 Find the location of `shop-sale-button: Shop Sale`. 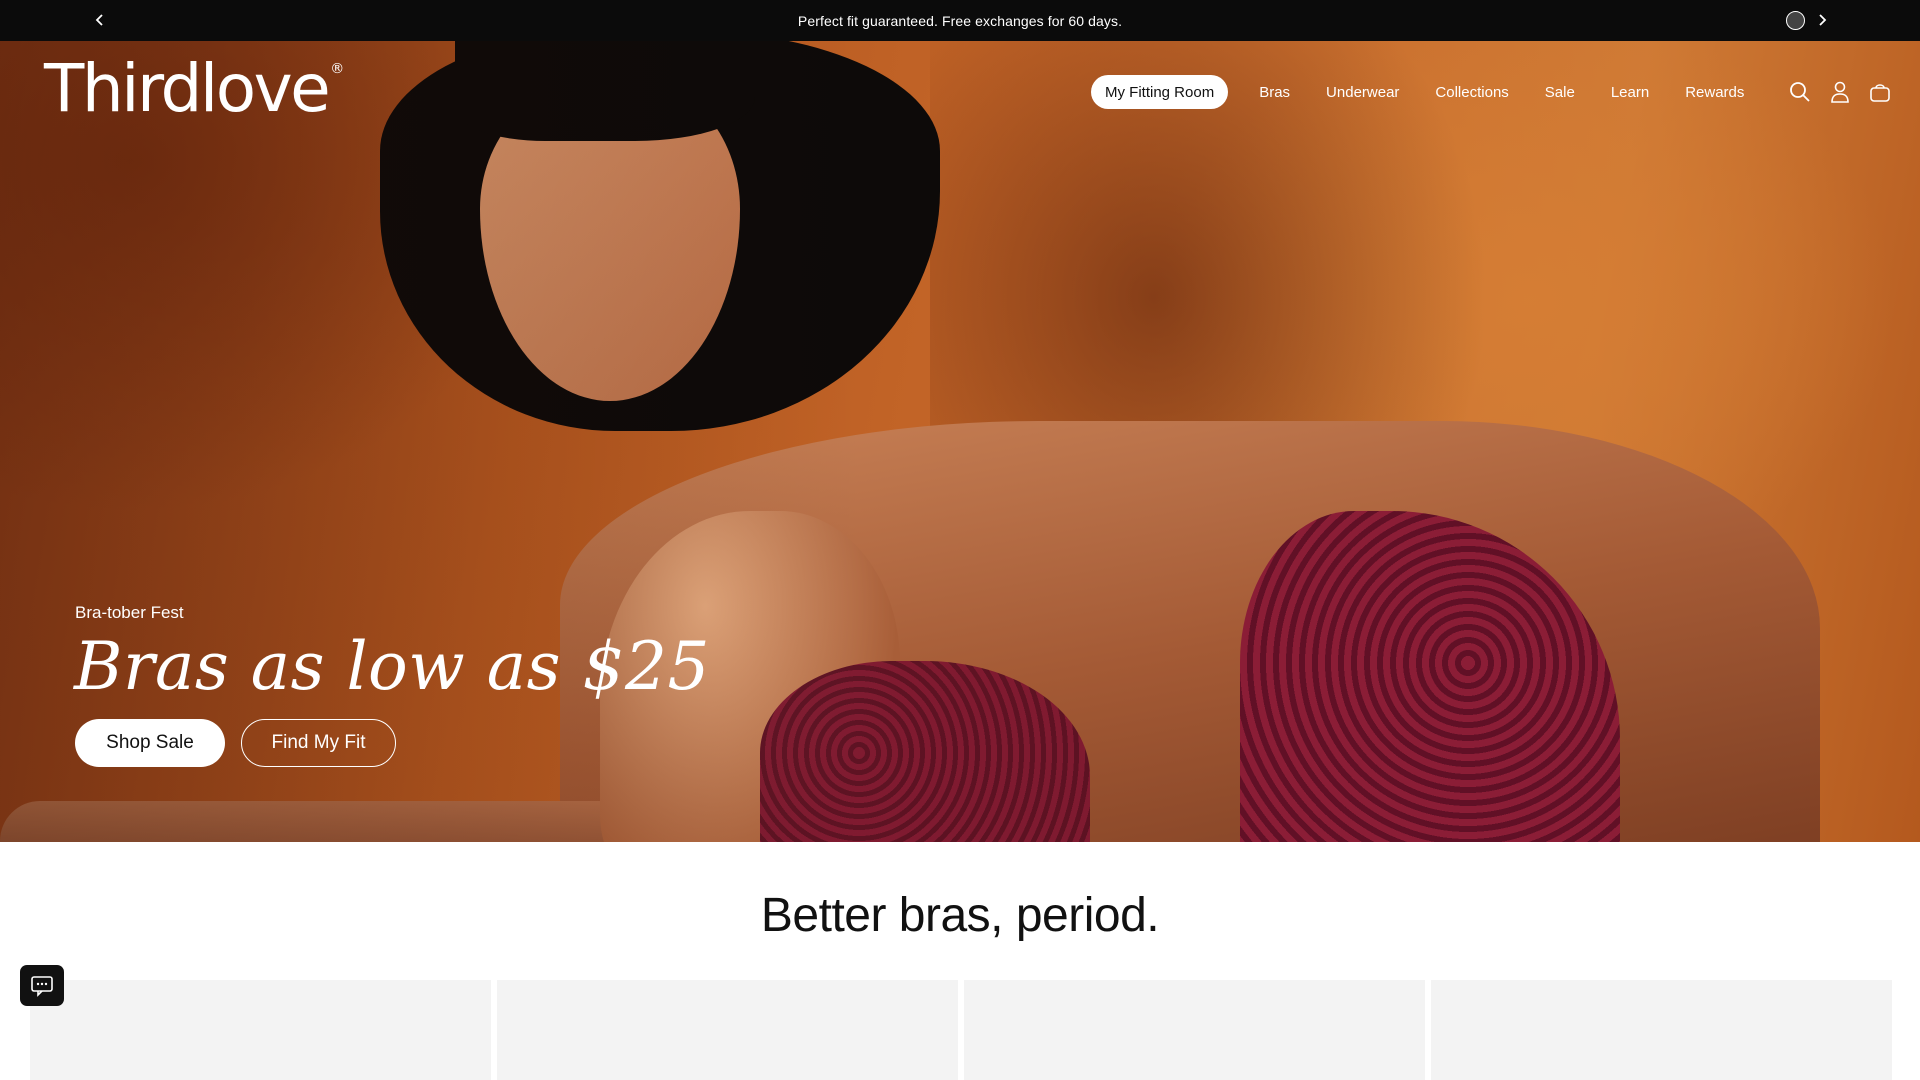

shop-sale-button: Shop Sale is located at coordinates (150, 743).